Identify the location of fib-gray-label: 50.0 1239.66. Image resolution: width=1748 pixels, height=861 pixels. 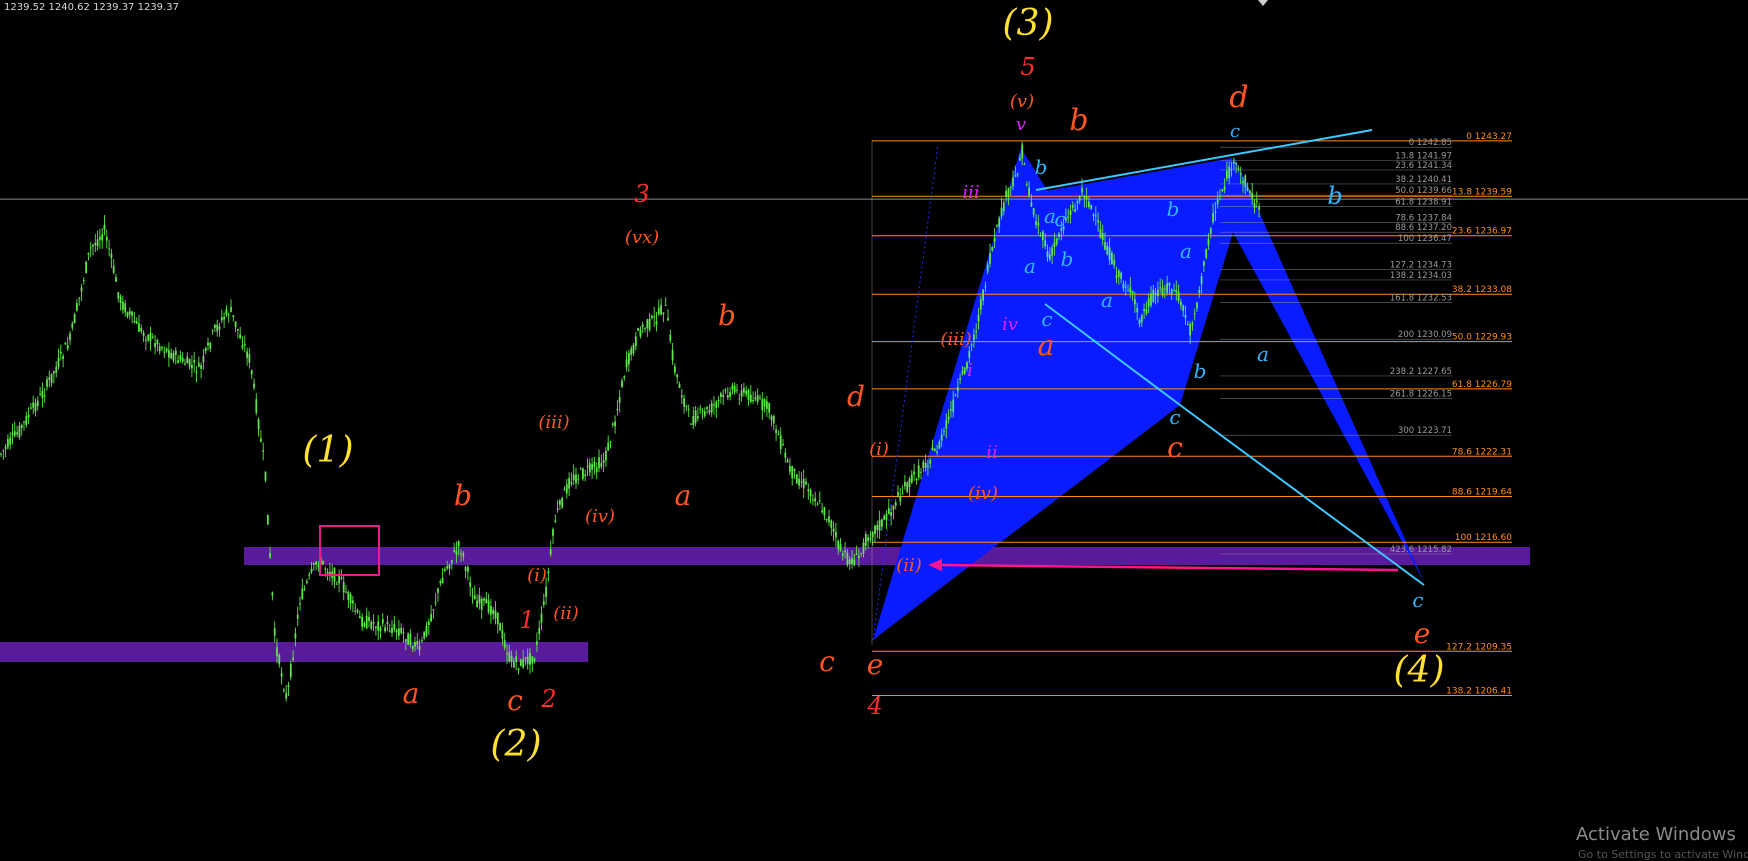
(1423, 191).